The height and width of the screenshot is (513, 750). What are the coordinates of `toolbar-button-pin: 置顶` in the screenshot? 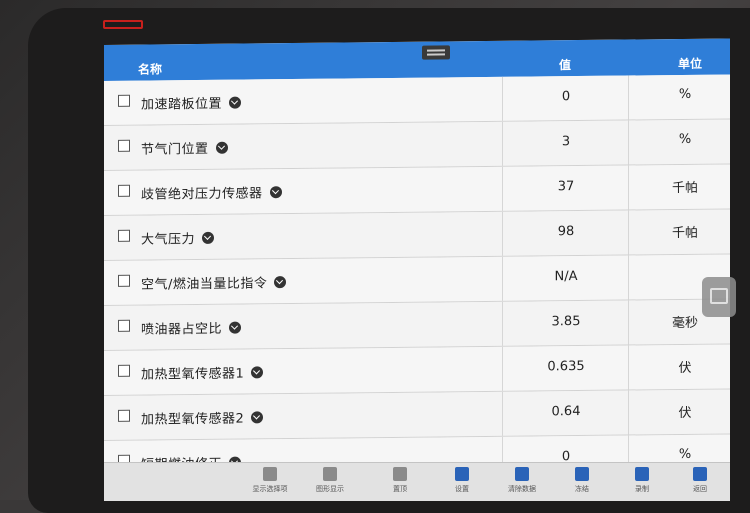 It's located at (400, 480).